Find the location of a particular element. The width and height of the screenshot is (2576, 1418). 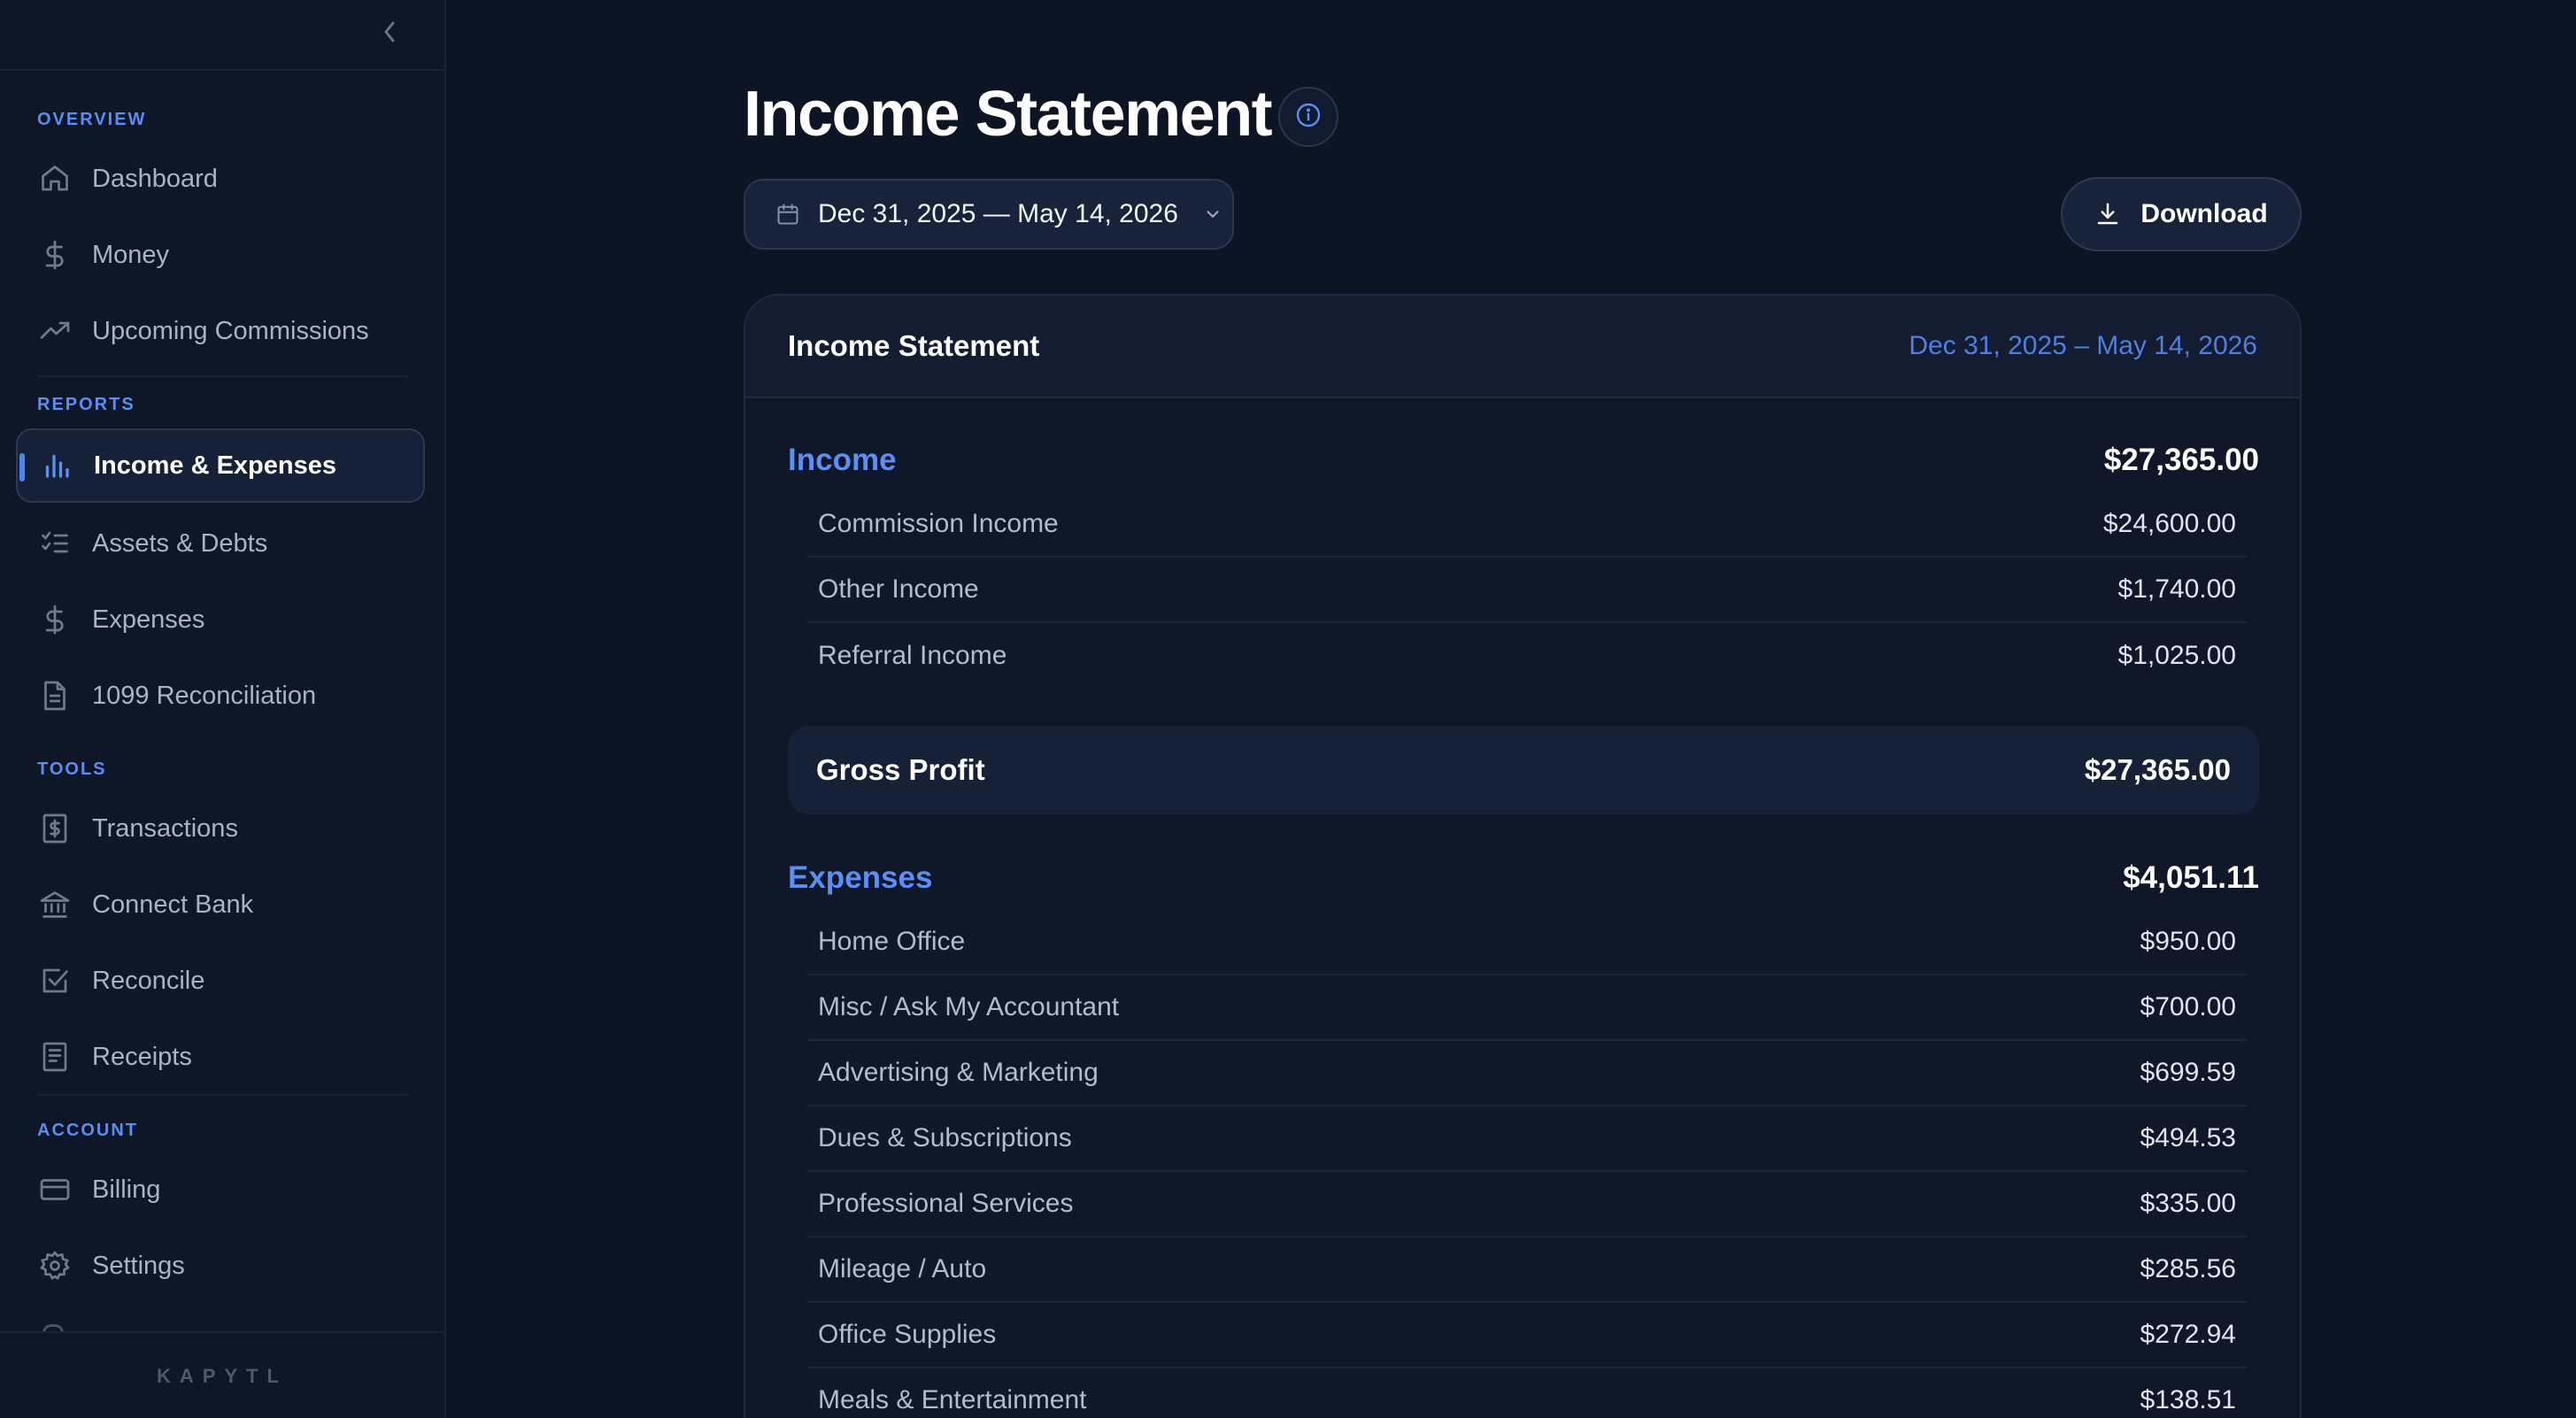

row-amount: $272.94 is located at coordinates (2188, 1335).